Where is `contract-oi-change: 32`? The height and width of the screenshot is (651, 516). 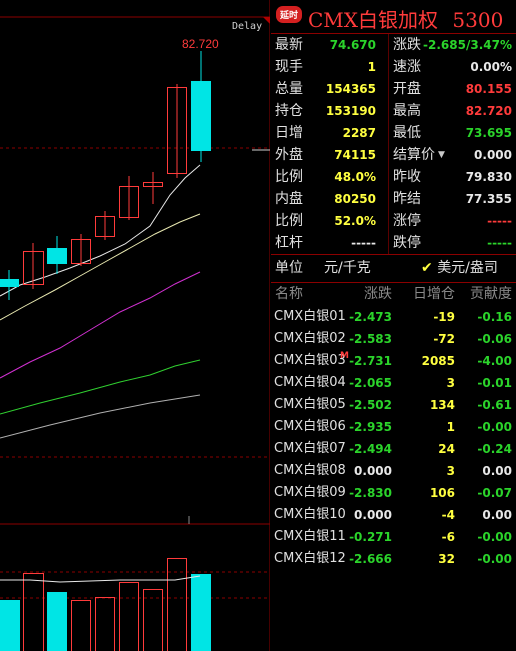 contract-oi-change: 32 is located at coordinates (446, 559).